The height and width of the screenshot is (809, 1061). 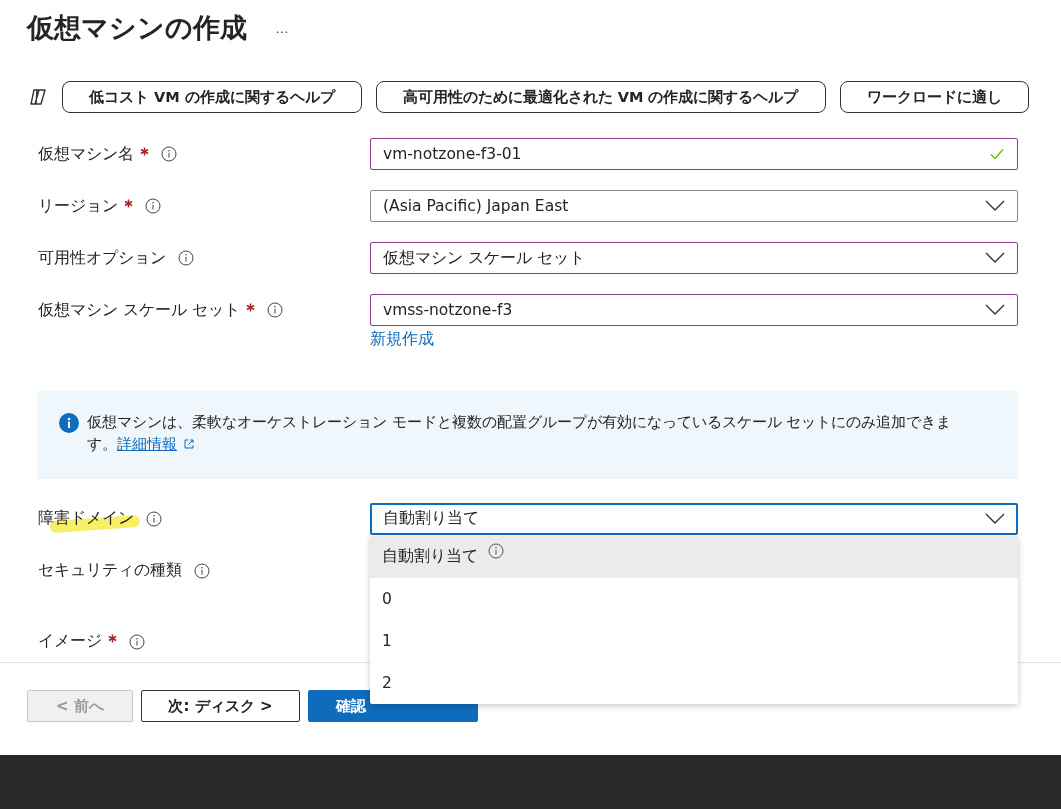 I want to click on field-label: リージョン, so click(x=78, y=206).